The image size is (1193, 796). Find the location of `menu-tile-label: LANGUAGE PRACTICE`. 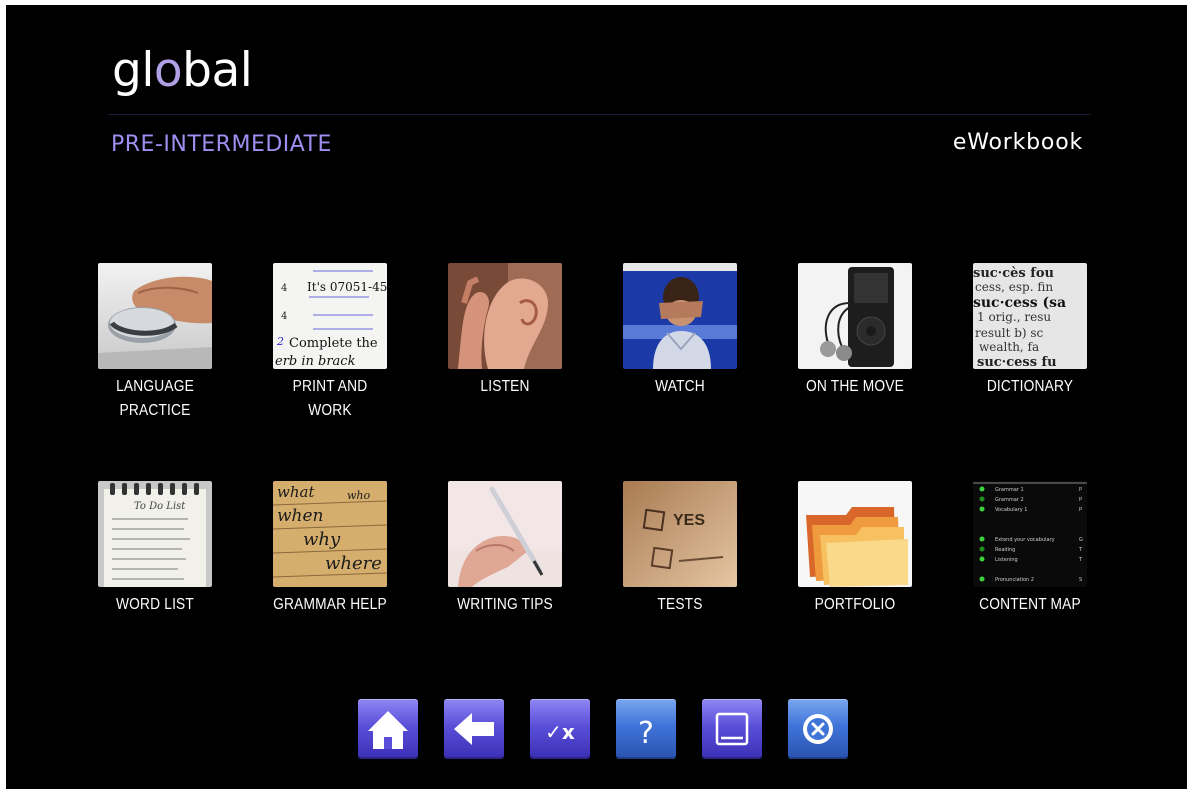

menu-tile-label: LANGUAGE PRACTICE is located at coordinates (155, 398).